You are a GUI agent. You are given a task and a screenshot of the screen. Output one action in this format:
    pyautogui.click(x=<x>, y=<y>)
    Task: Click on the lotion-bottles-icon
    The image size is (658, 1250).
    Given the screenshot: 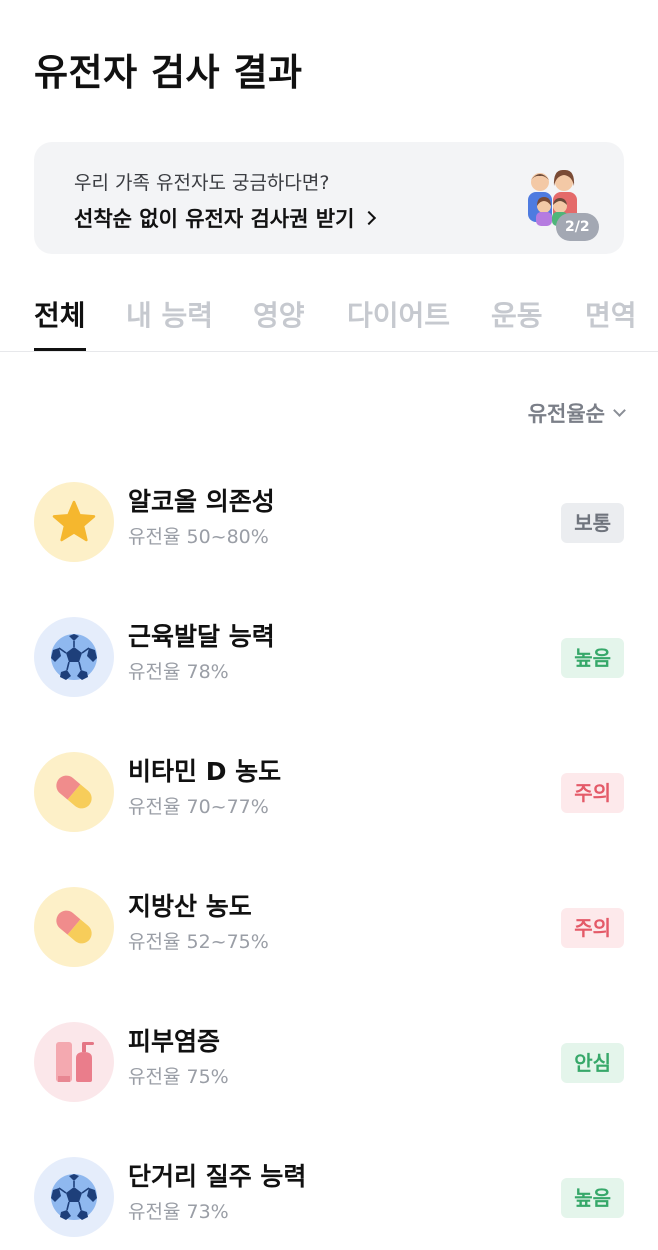 What is the action you would take?
    pyautogui.click(x=75, y=1062)
    